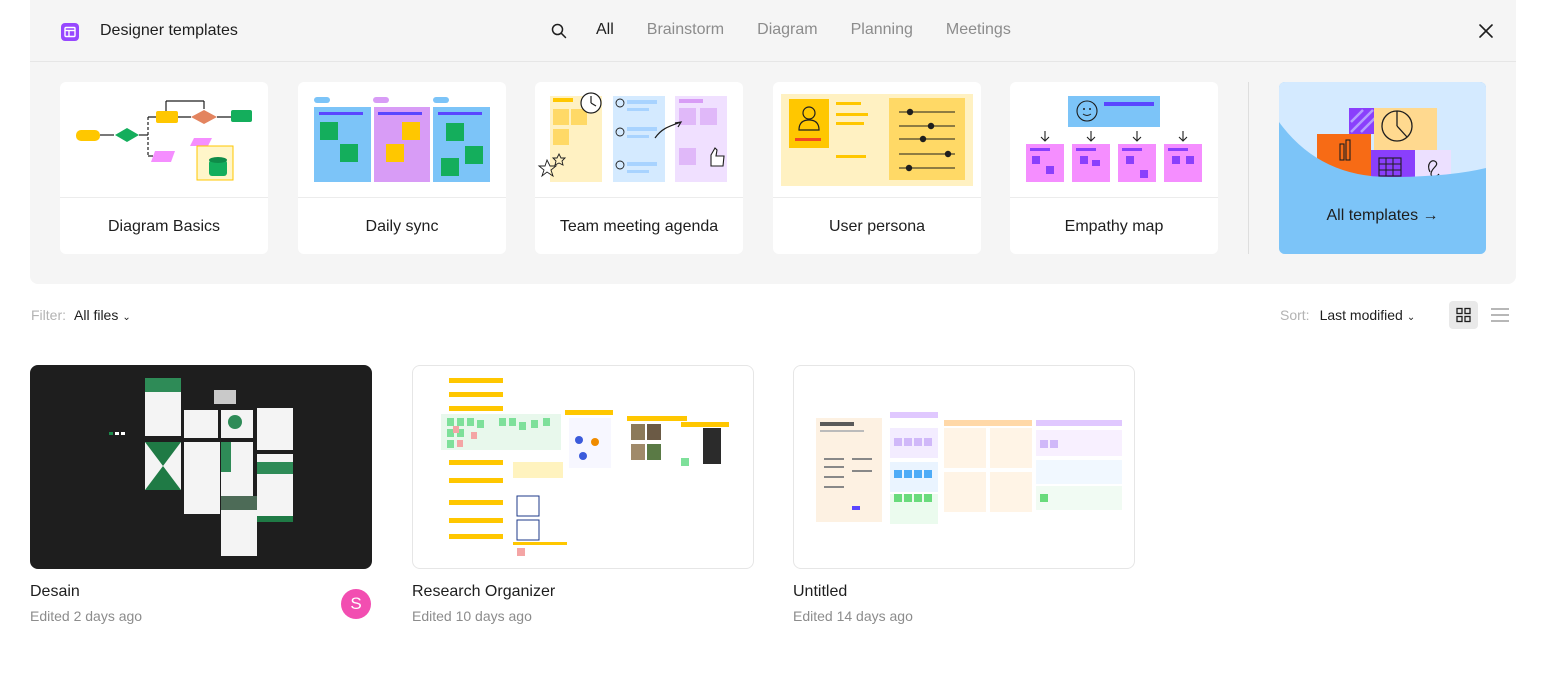 The image size is (1543, 696). Describe the element at coordinates (356, 604) in the screenshot. I see `avatar: S` at that location.